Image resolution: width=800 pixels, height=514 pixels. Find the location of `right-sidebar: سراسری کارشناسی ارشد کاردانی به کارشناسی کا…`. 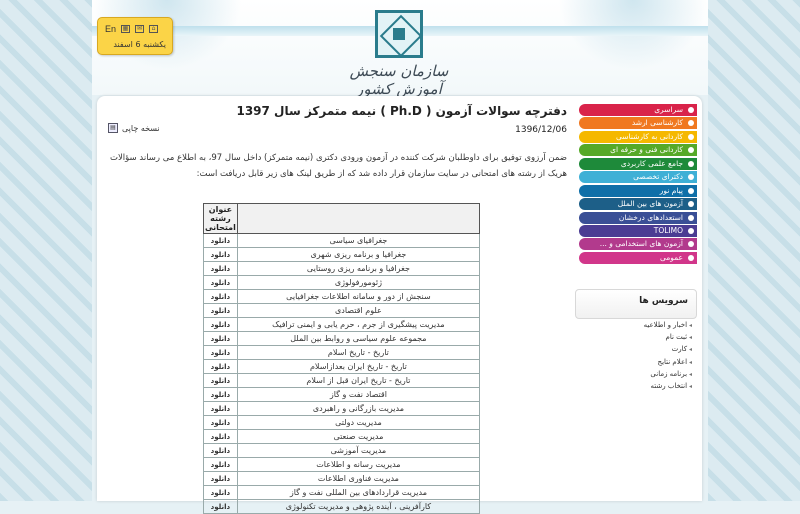

right-sidebar: سراسری کارشناسی ارشد کاردانی به کارشناسی کا… is located at coordinates (637, 298).